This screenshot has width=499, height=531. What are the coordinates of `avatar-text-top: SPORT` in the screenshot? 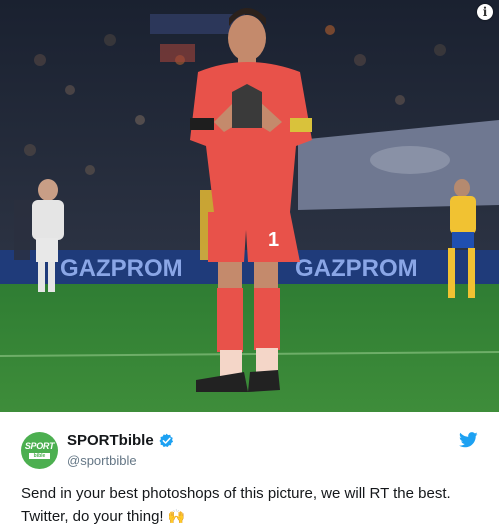 It's located at (39, 446).